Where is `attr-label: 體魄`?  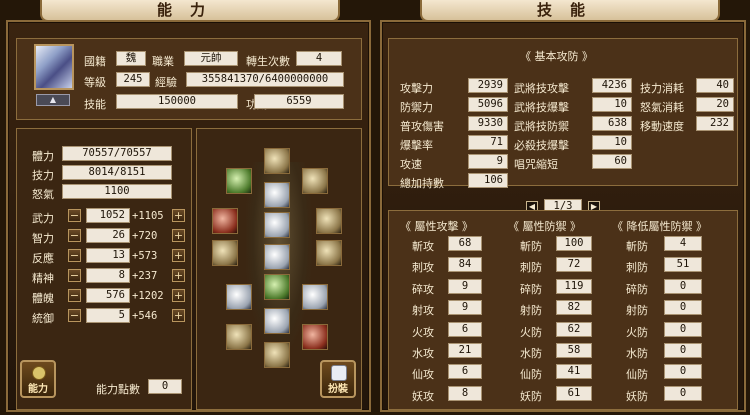 attr-label: 體魄 is located at coordinates (43, 298).